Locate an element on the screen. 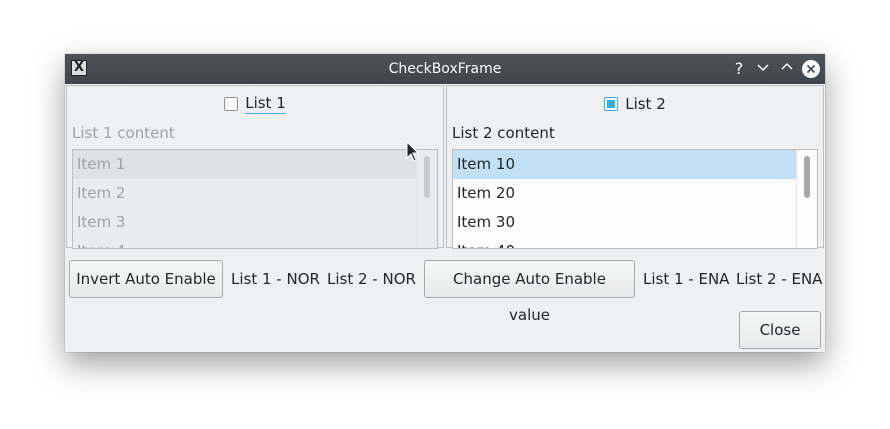 This screenshot has height=429, width=890. list-item: Item 30 is located at coordinates (624, 222).